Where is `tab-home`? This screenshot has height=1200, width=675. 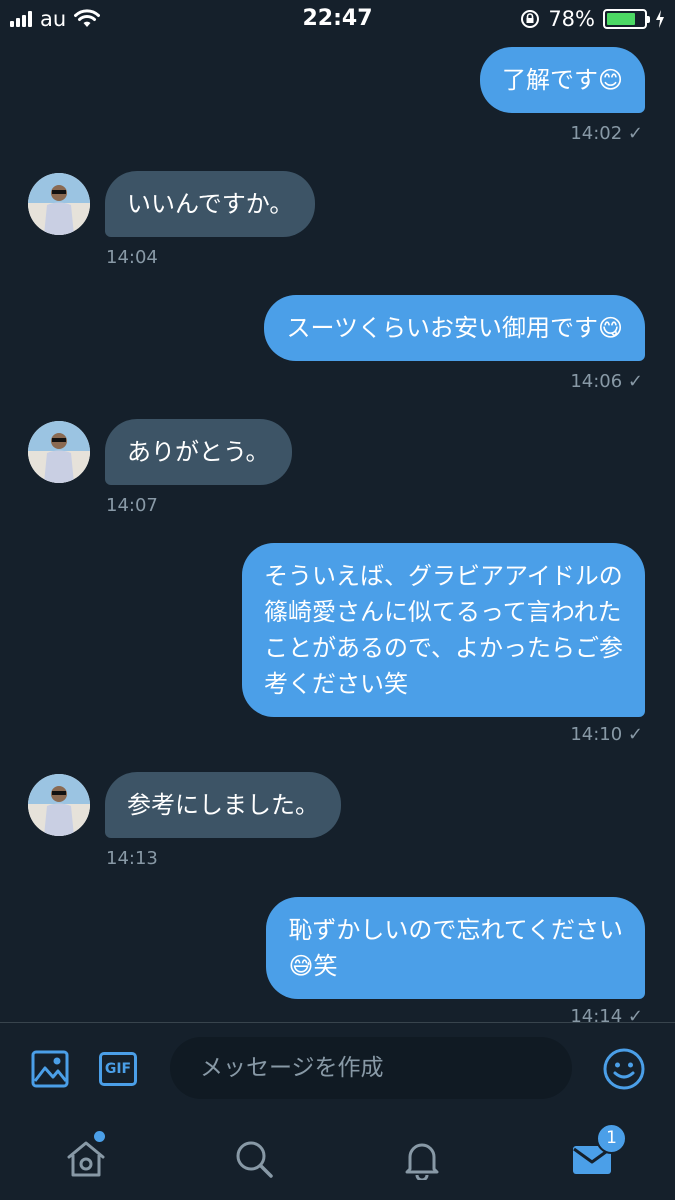
tab-home is located at coordinates (86, 1158).